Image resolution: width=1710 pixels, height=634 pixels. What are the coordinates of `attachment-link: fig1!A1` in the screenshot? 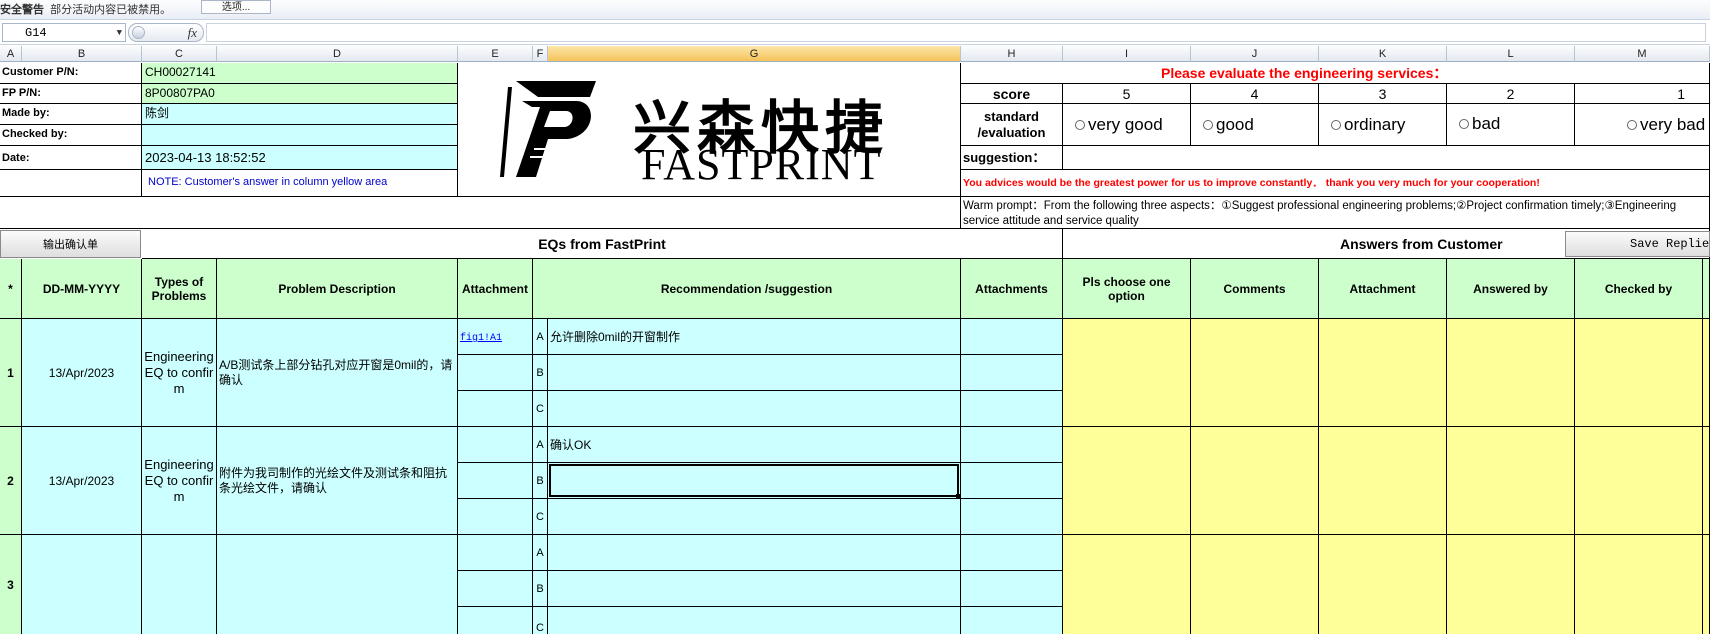 It's located at (481, 338).